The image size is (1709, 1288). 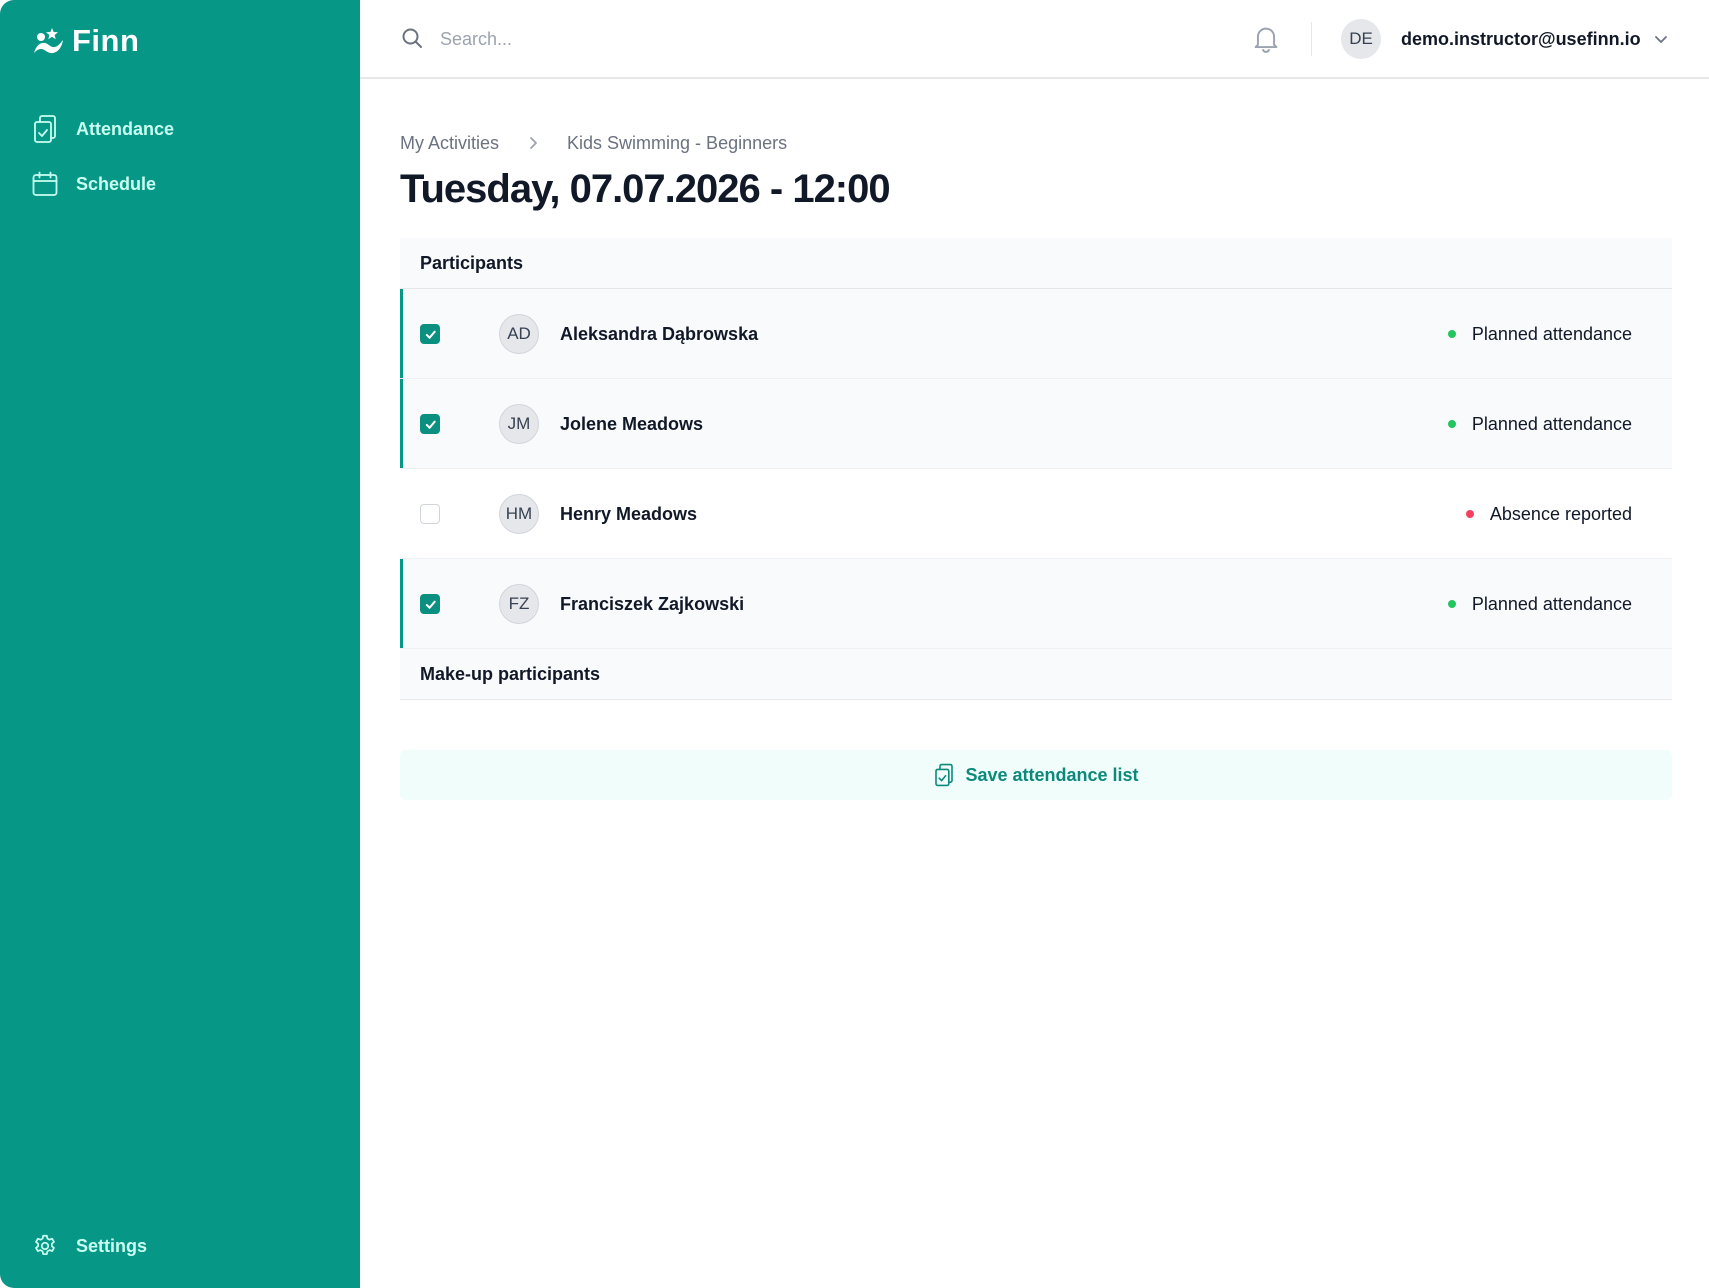 What do you see at coordinates (533, 143) in the screenshot?
I see `chevron-right-icon` at bounding box center [533, 143].